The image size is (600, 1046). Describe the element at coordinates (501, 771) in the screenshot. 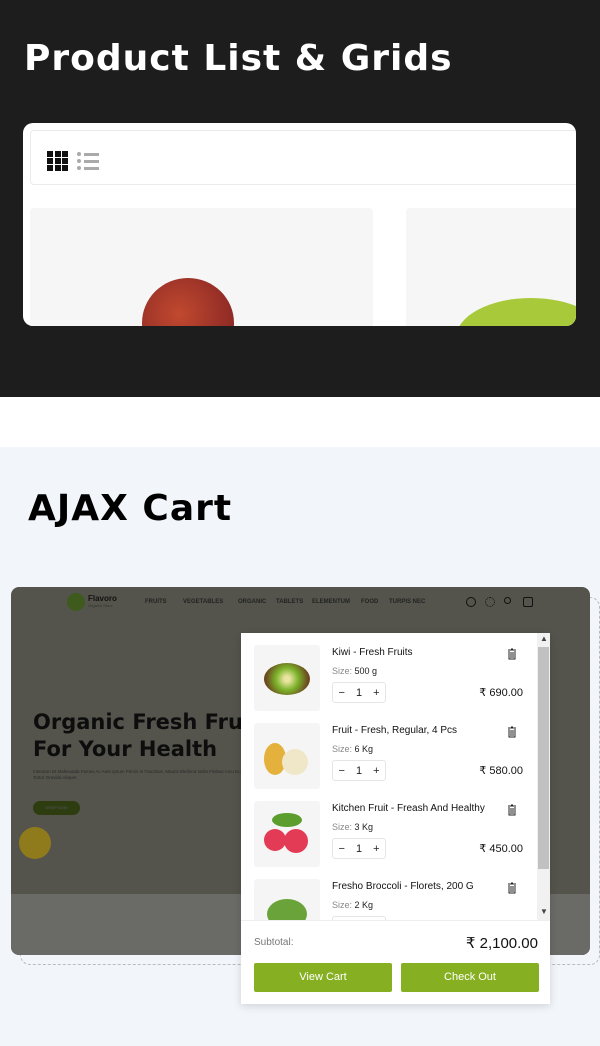

I see `item-price: ₹ 580.00` at that location.